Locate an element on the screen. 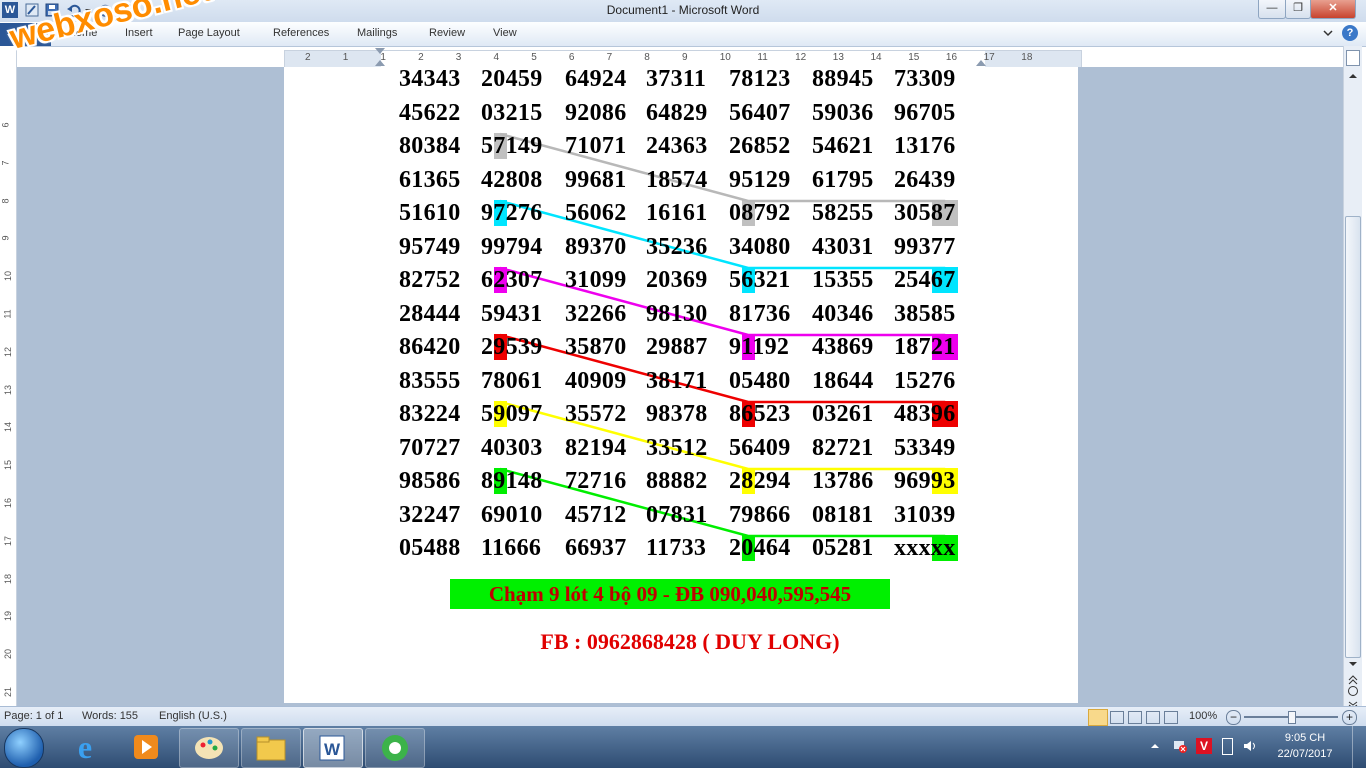 This screenshot has width=1366, height=770. zoom-out-button: − is located at coordinates (1233, 717).